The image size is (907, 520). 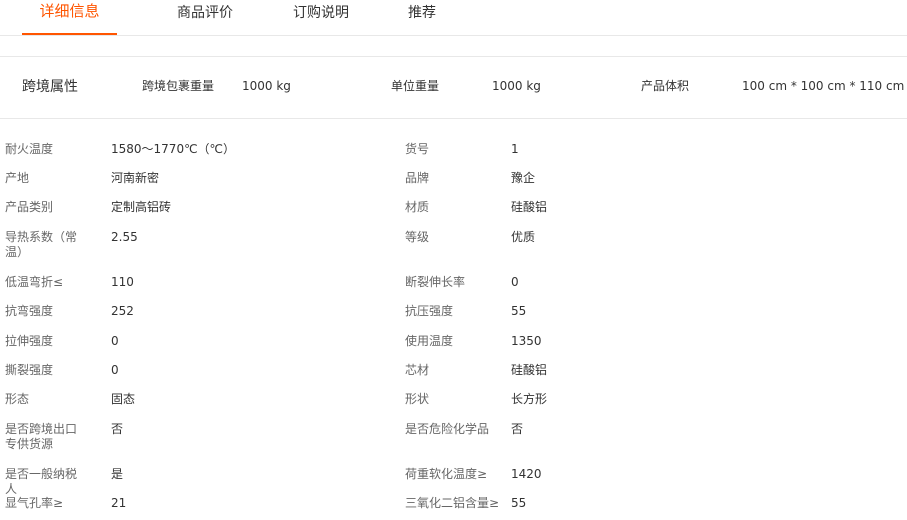 What do you see at coordinates (34, 282) in the screenshot?
I see `attr-label: 低温弯折≤` at bounding box center [34, 282].